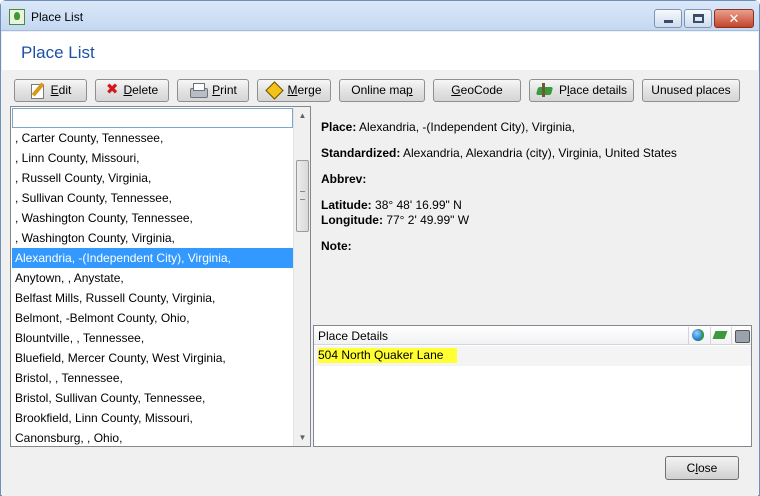 The height and width of the screenshot is (496, 760). I want to click on geocode-button: GeoCode, so click(477, 90).